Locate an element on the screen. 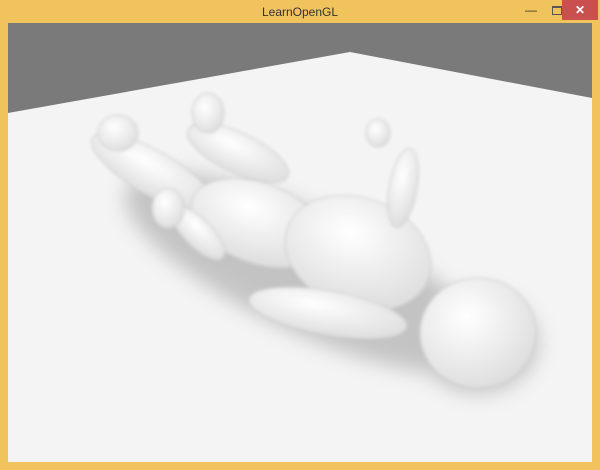 This screenshot has height=470, width=600. close-button: ✕ is located at coordinates (580, 10).